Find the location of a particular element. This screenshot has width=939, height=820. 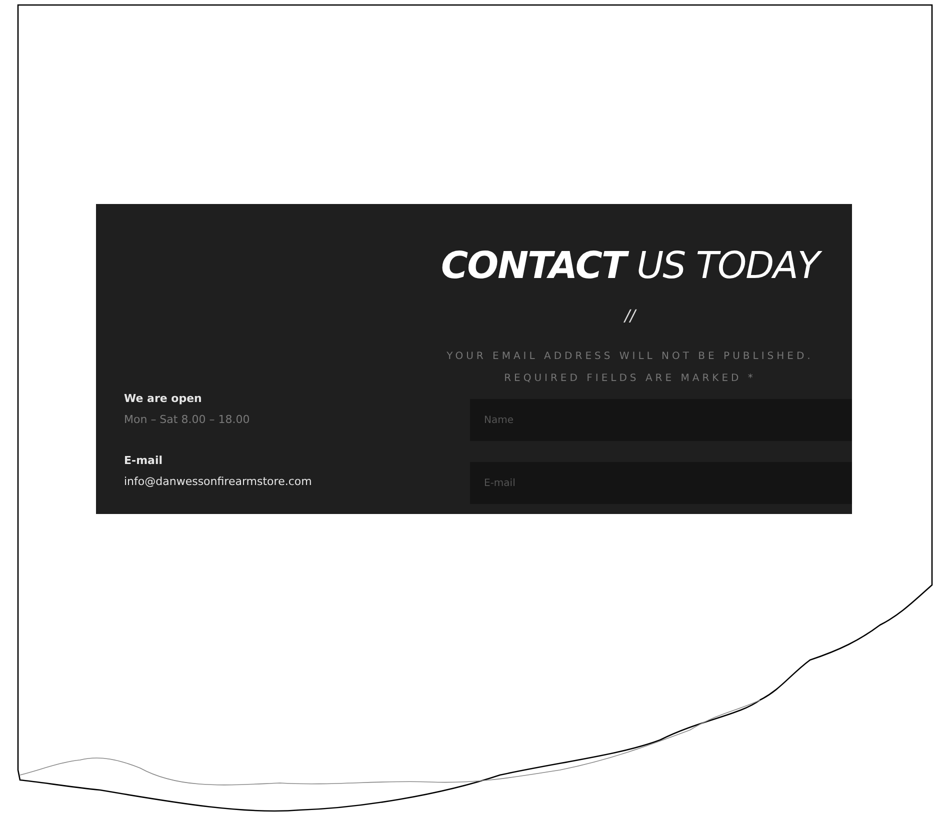

notice-text: REQUIRED FIELDS ARE MARKED * is located at coordinates (630, 379).